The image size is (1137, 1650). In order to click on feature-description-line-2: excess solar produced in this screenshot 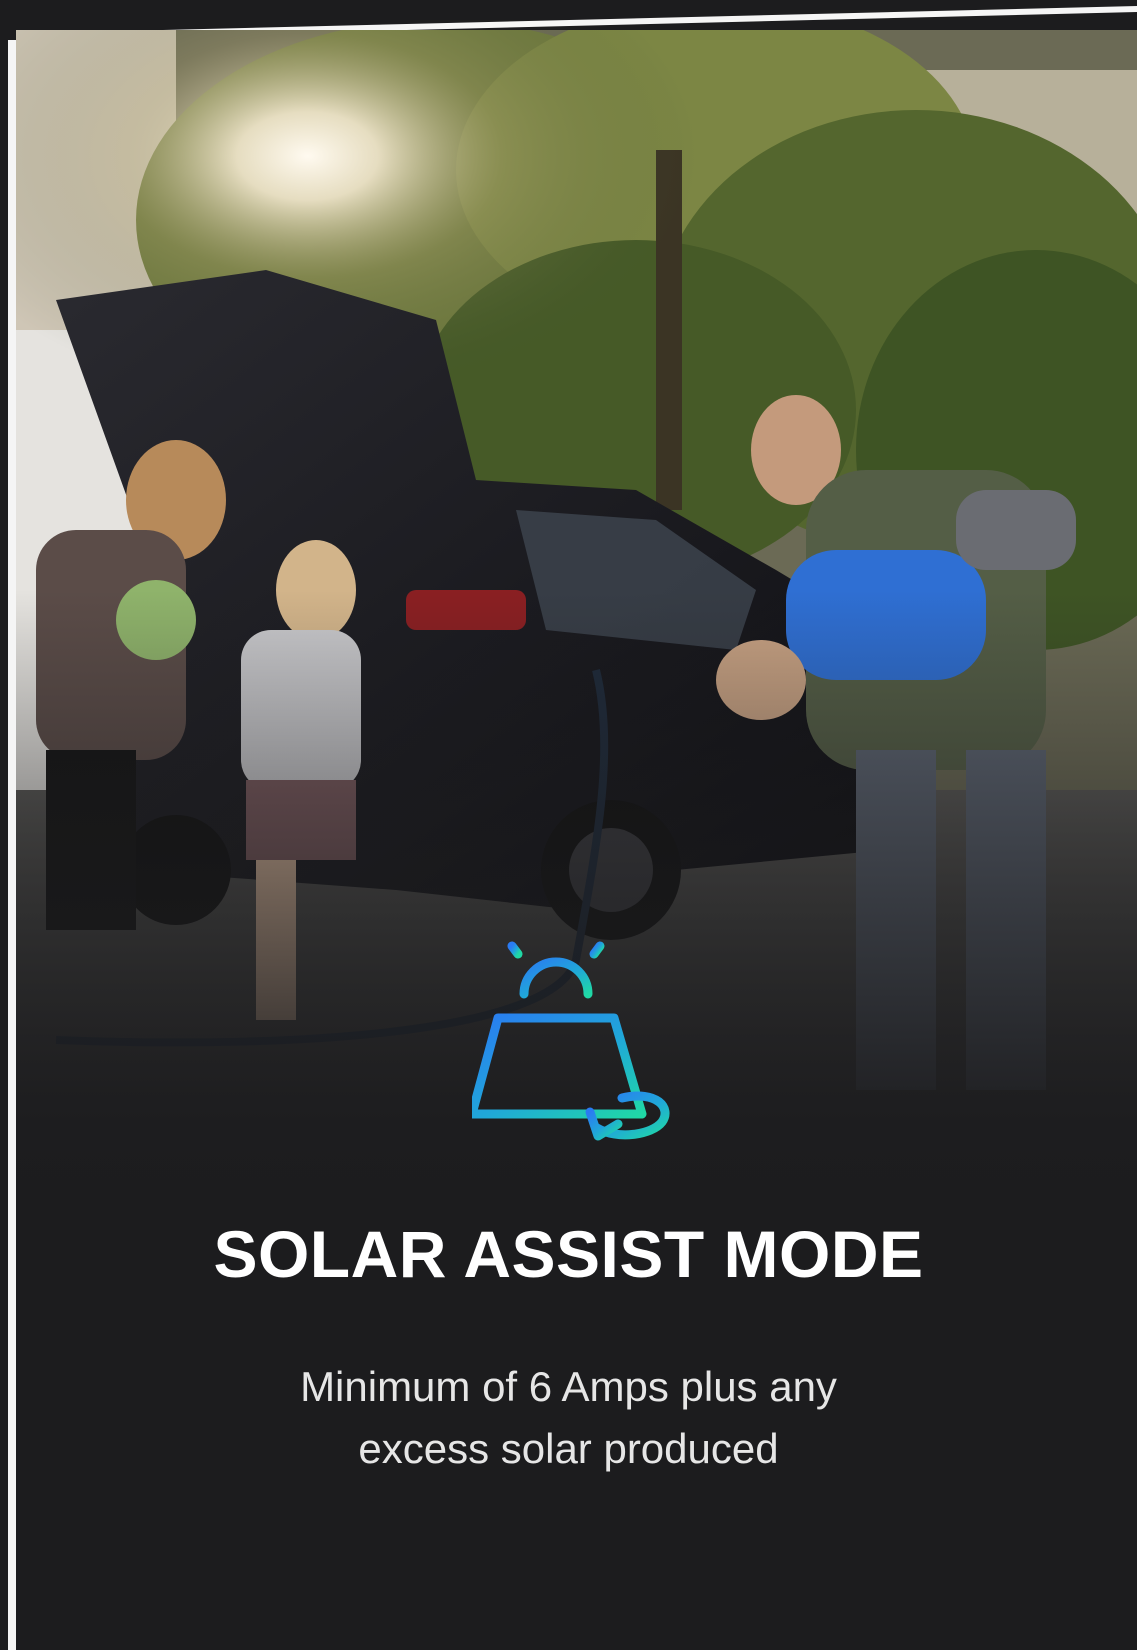, I will do `click(568, 1448)`.